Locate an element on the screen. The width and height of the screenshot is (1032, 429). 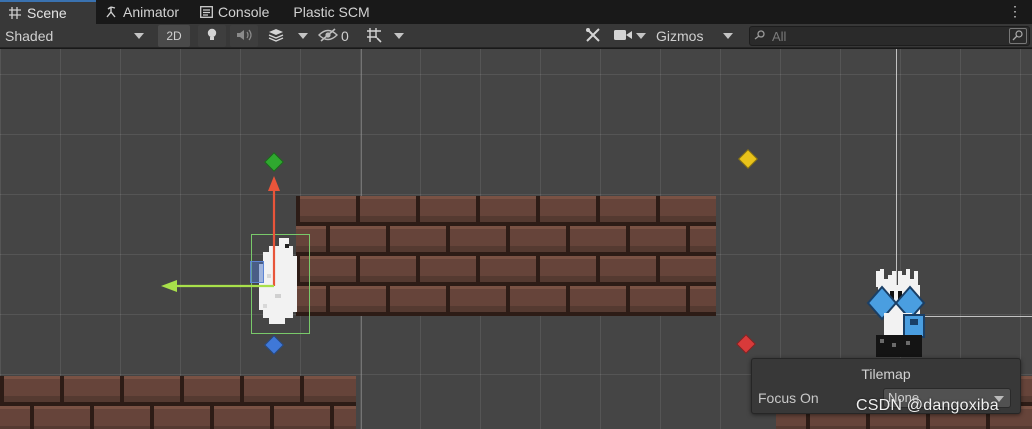
scene-toolbar: Shaded 2D 0 Gizmos All is located at coordinates (516, 36).